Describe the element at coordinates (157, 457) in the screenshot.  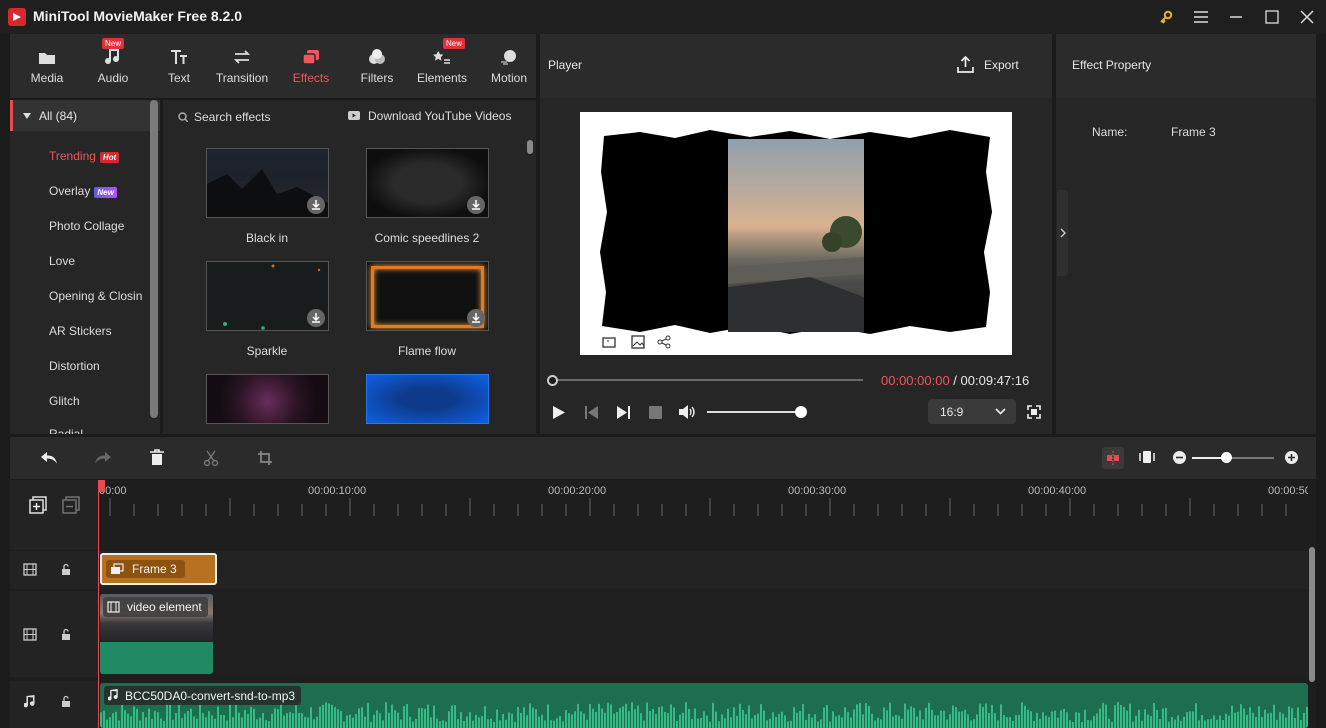
I see `delete-icon` at that location.